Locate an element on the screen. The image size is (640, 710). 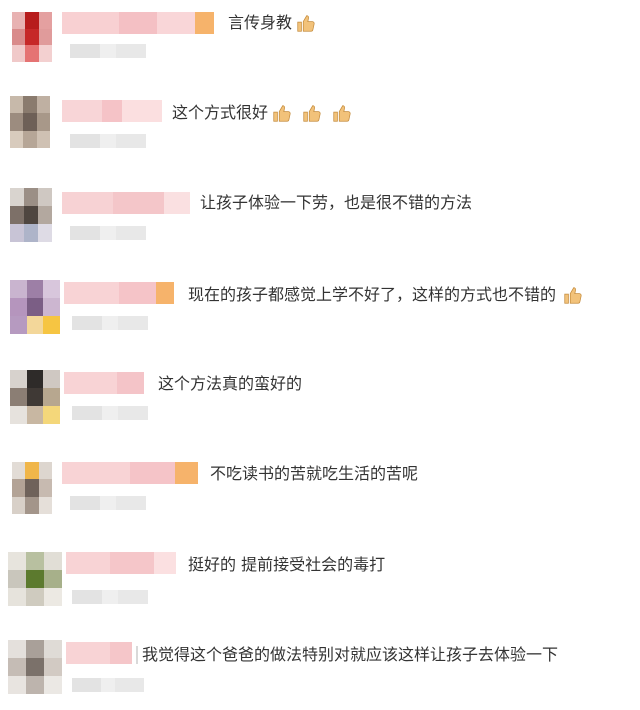
comment-item: 挺好的 提前接受社会的毒打 is located at coordinates (320, 580).